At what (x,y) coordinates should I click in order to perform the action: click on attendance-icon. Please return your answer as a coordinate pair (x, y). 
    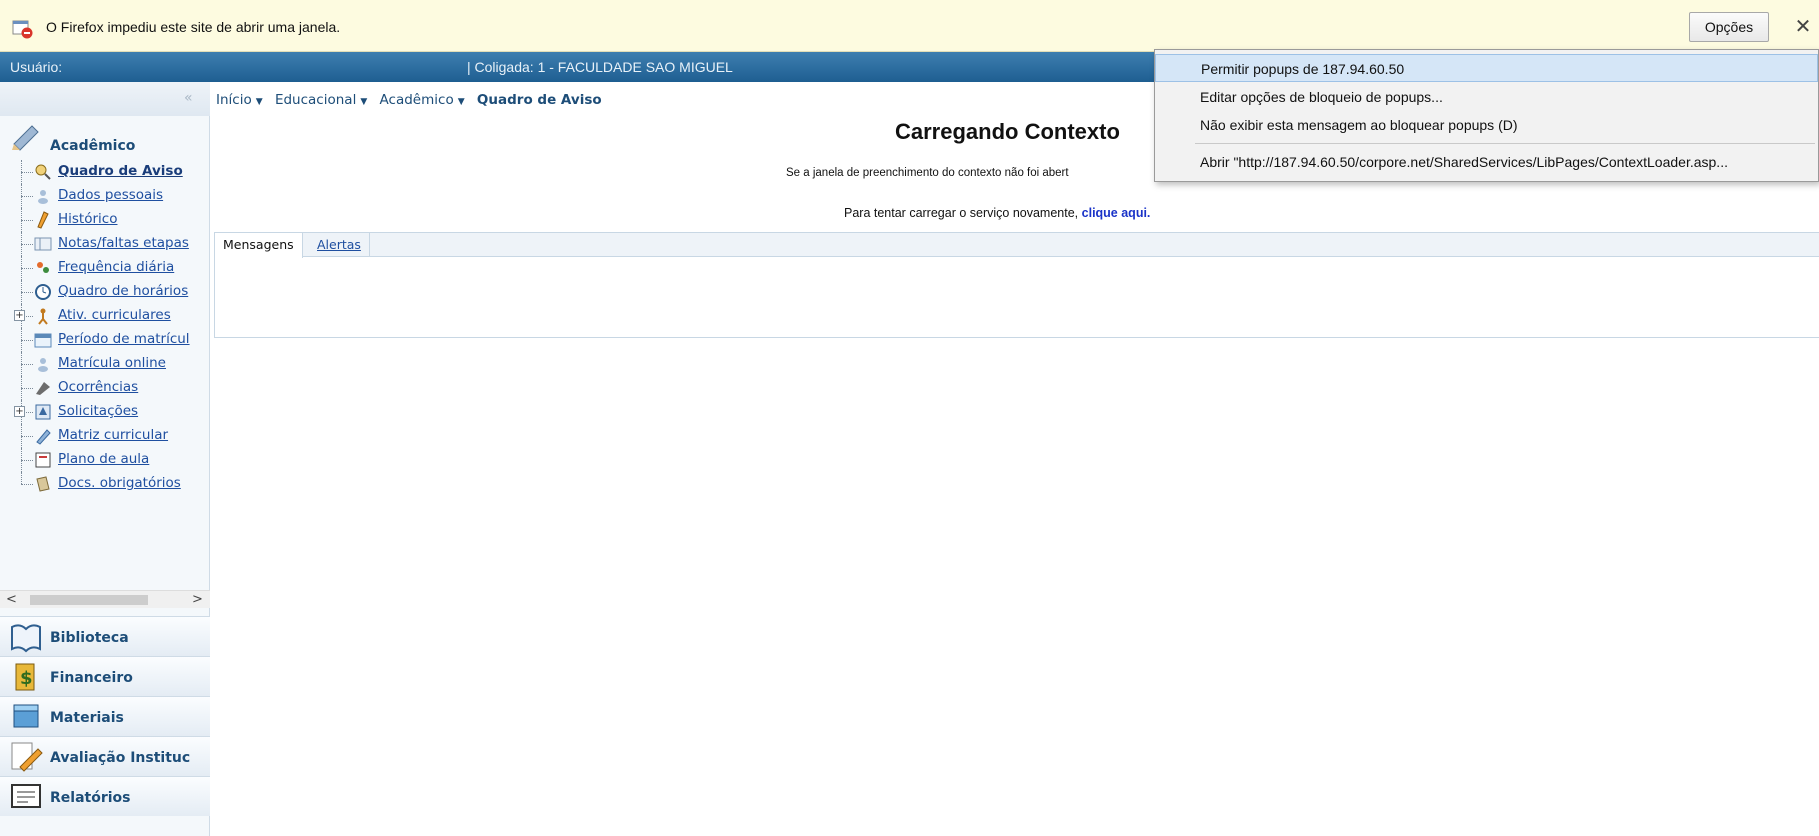
    Looking at the image, I should click on (43, 267).